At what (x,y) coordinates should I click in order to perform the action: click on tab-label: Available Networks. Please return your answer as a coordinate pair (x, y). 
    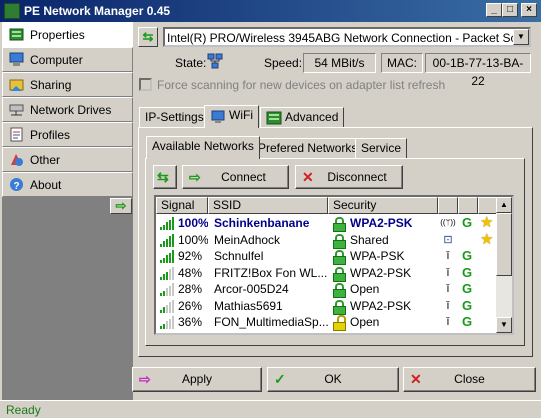
    Looking at the image, I should click on (203, 146).